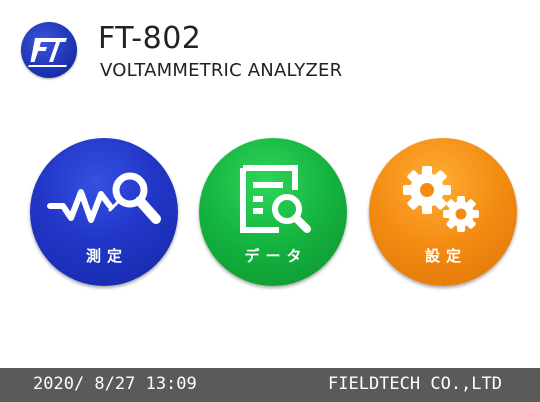 The height and width of the screenshot is (402, 540). Describe the element at coordinates (150, 38) in the screenshot. I see `model-name: FT-802` at that location.